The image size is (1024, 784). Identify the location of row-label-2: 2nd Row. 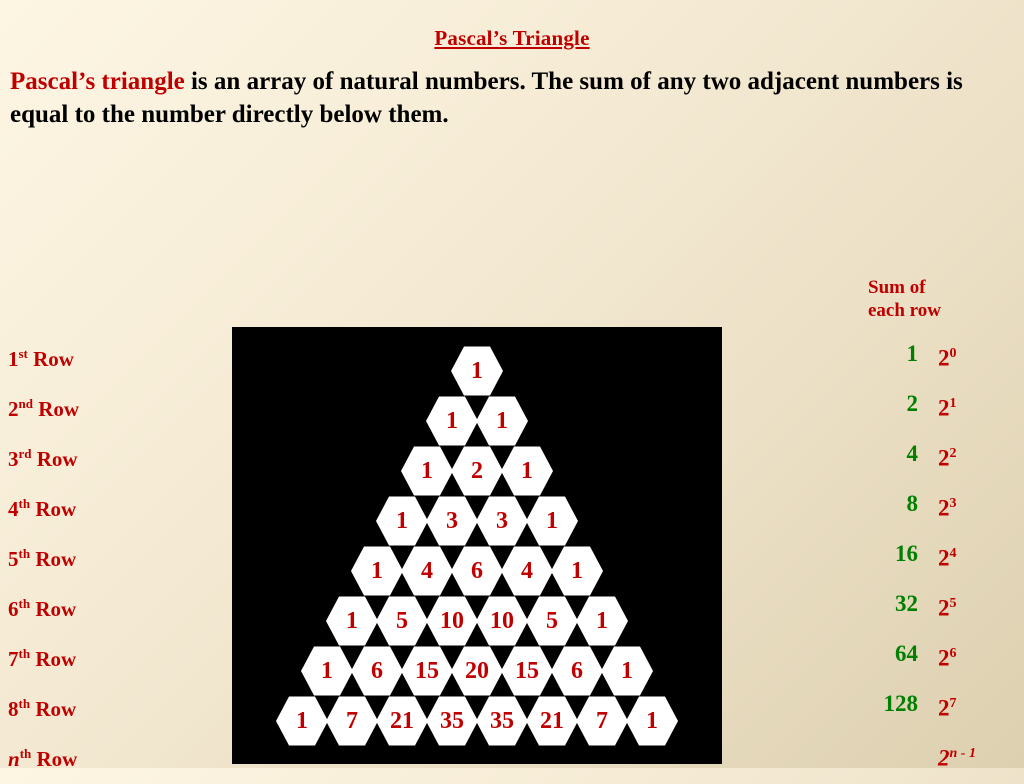
(103, 404).